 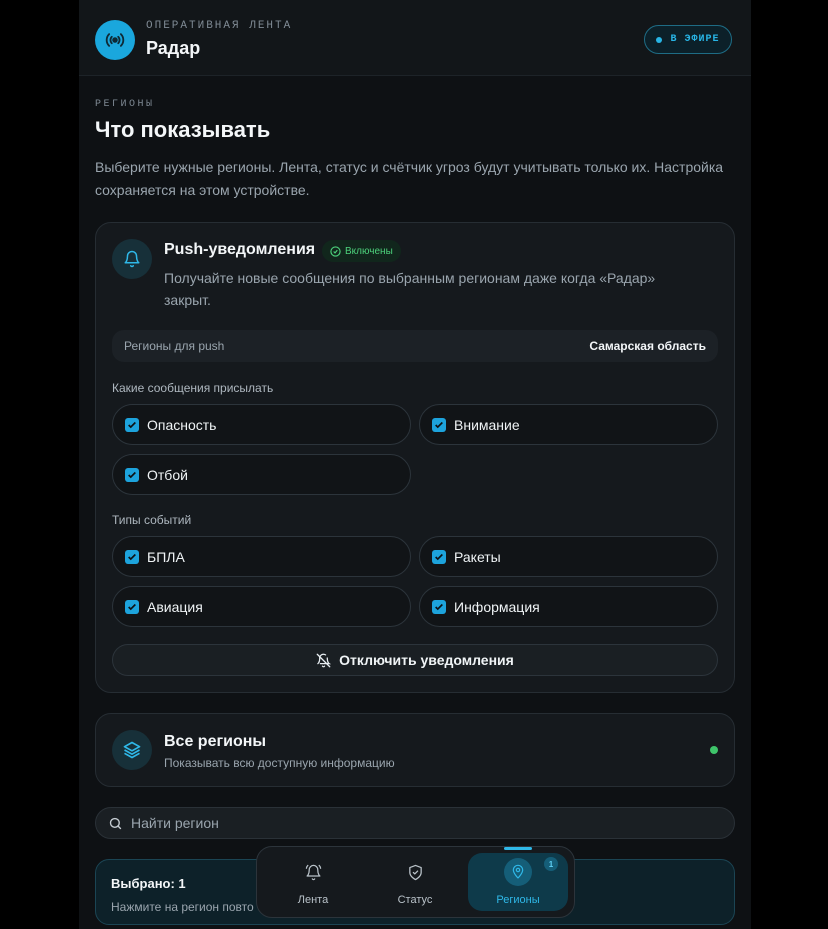 I want to click on push-status-label: Включены, so click(x=369, y=251).